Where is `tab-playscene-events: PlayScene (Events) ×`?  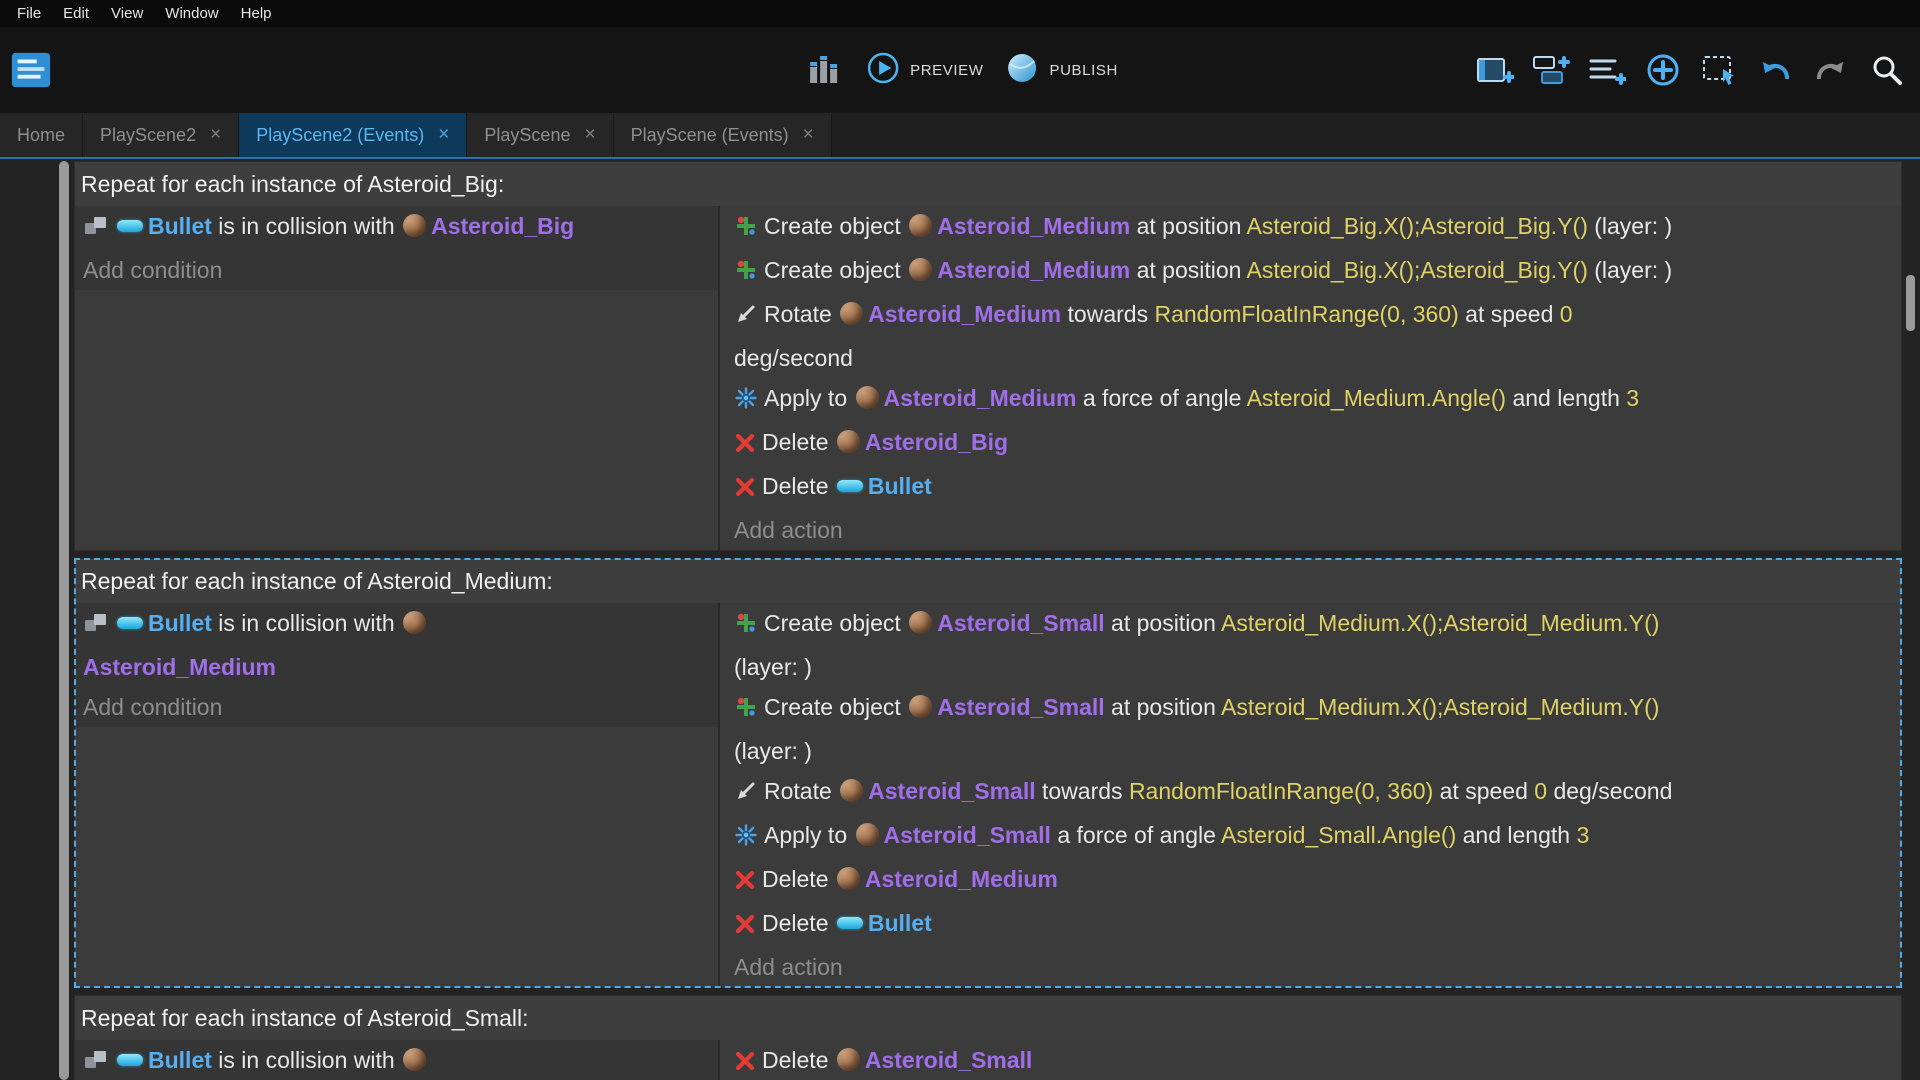 tab-playscene-events: PlayScene (Events) × is located at coordinates (722, 135).